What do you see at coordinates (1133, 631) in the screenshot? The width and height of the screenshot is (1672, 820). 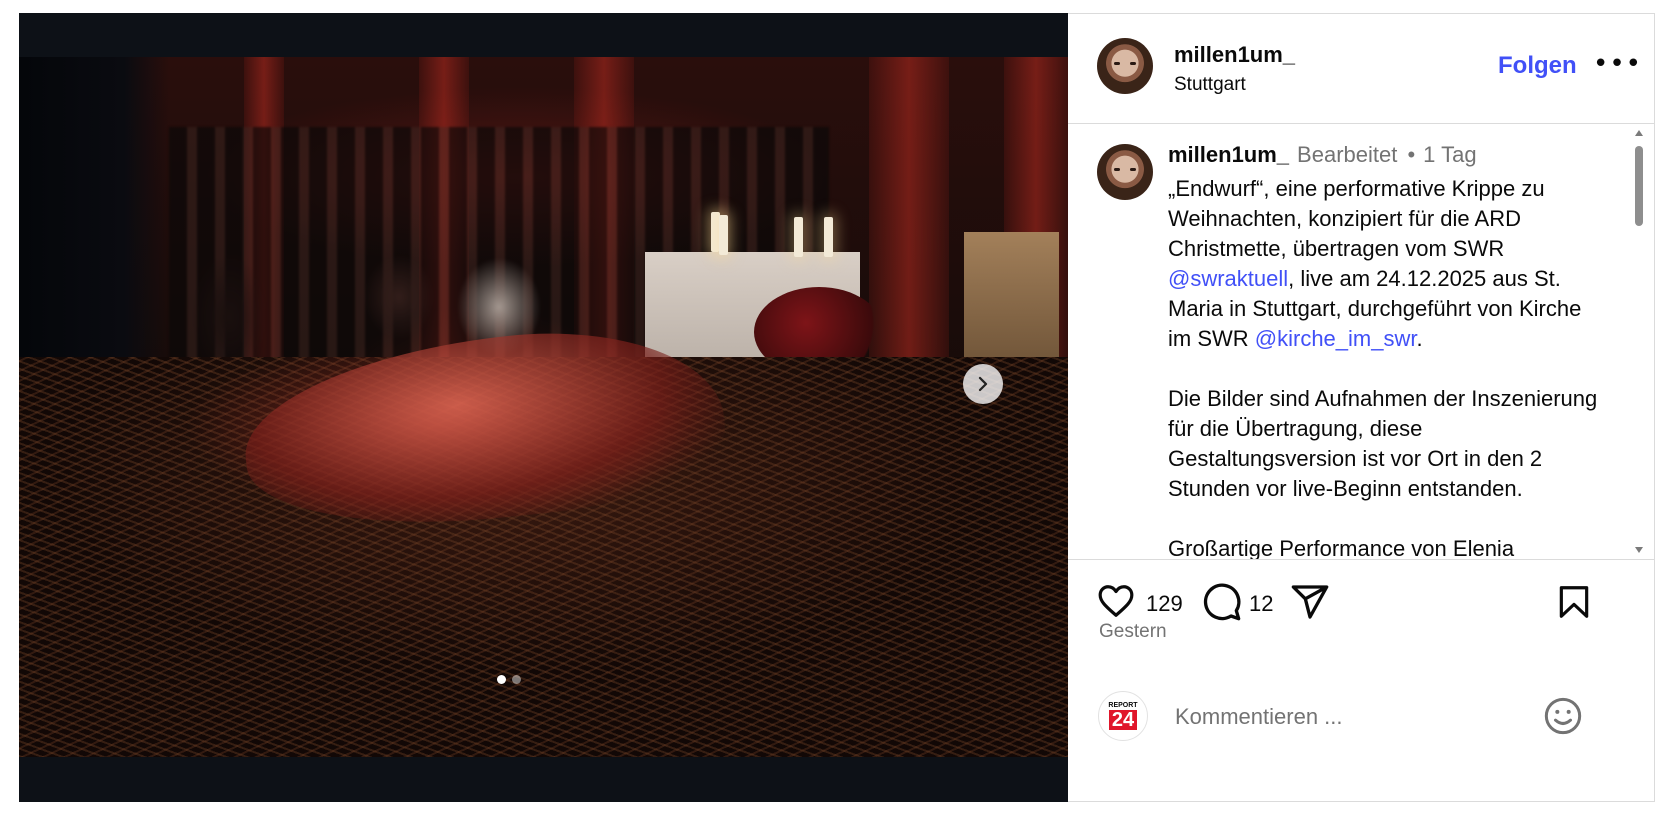 I see `post-date: Gestern` at bounding box center [1133, 631].